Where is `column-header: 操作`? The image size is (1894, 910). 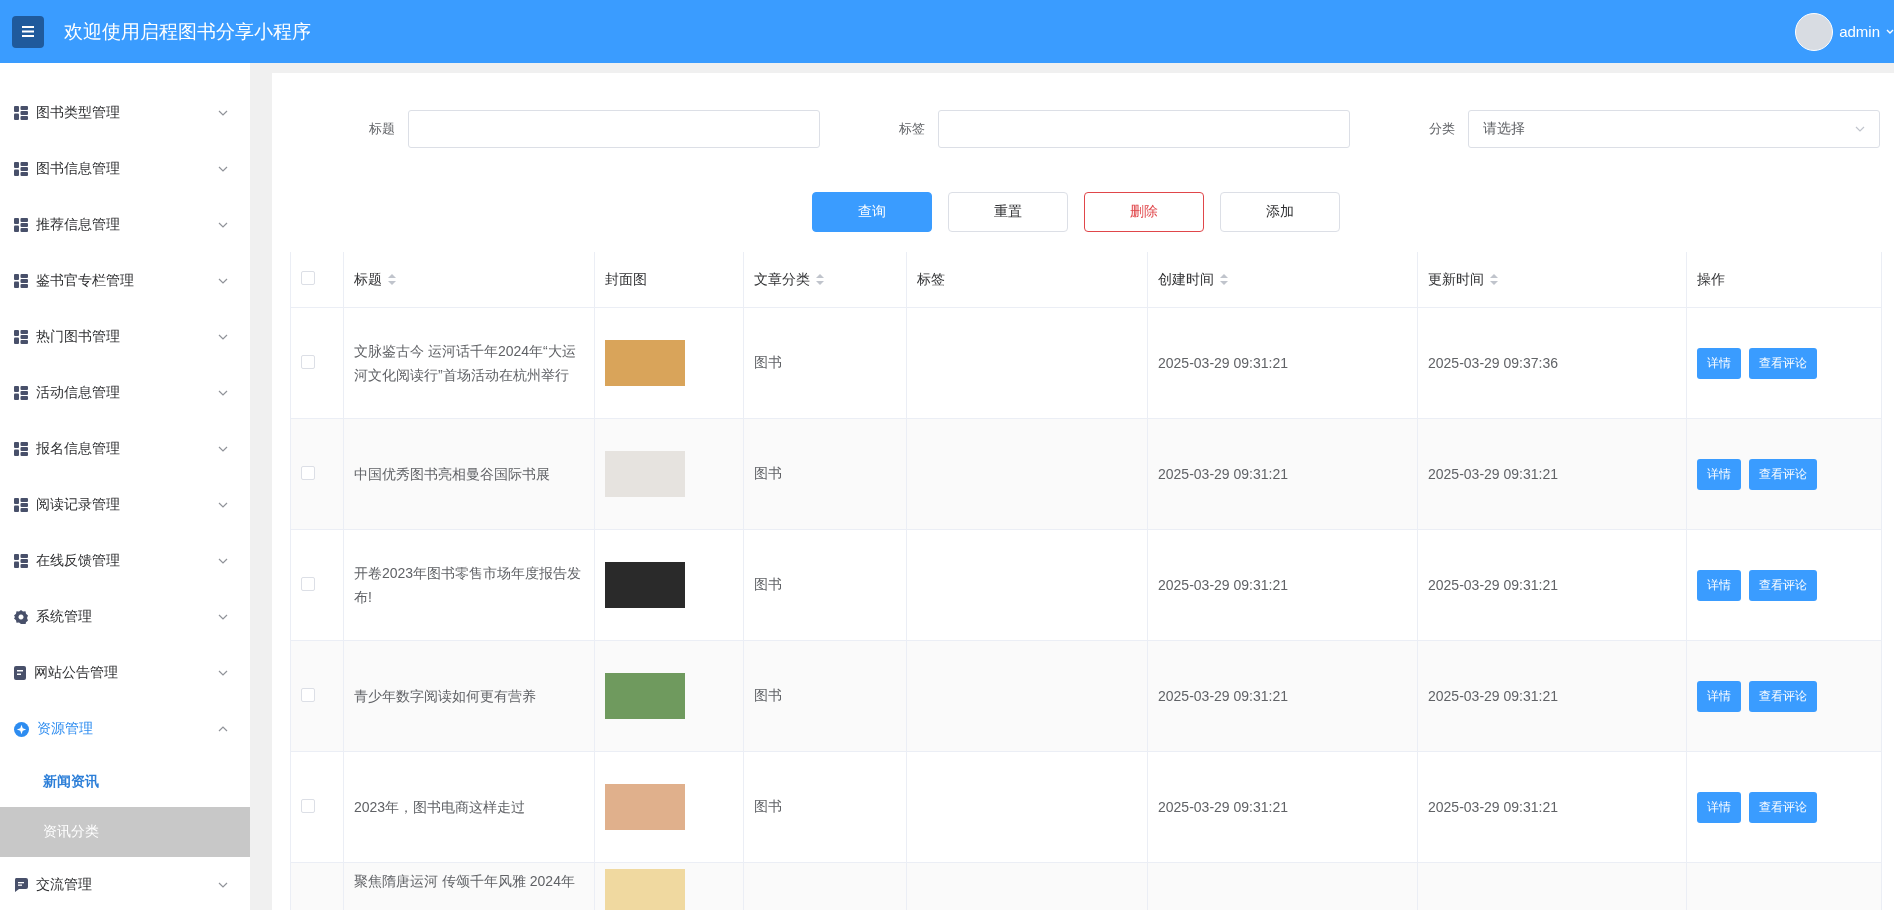
column-header: 操作 is located at coordinates (1711, 279).